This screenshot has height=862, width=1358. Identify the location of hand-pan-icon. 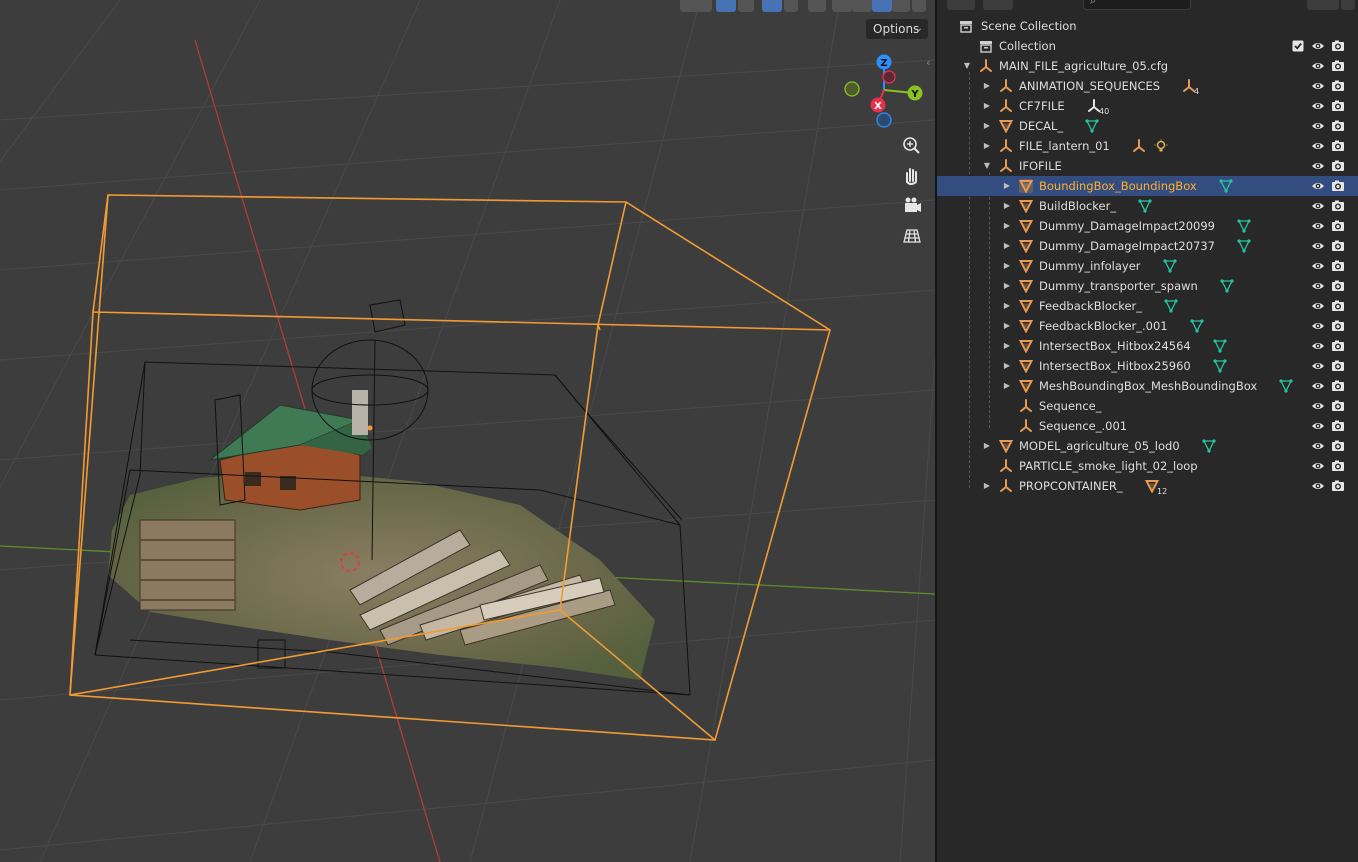
(912, 176).